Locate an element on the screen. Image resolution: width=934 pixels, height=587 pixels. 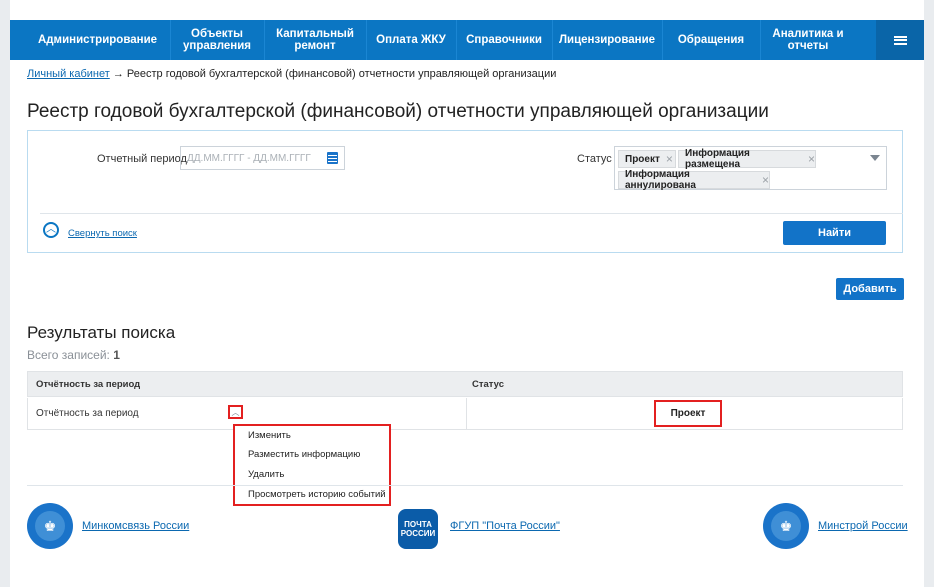
russian-post-logo-icon: ПОЧТА РОССИИ is located at coordinates (418, 529).